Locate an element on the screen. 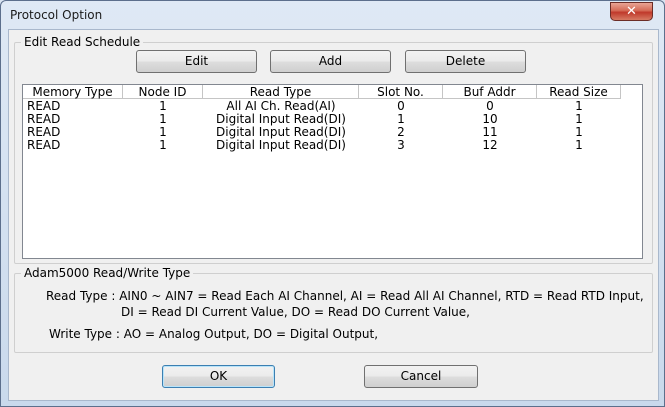 The width and height of the screenshot is (665, 407). close-button: ✕ is located at coordinates (631, 11).